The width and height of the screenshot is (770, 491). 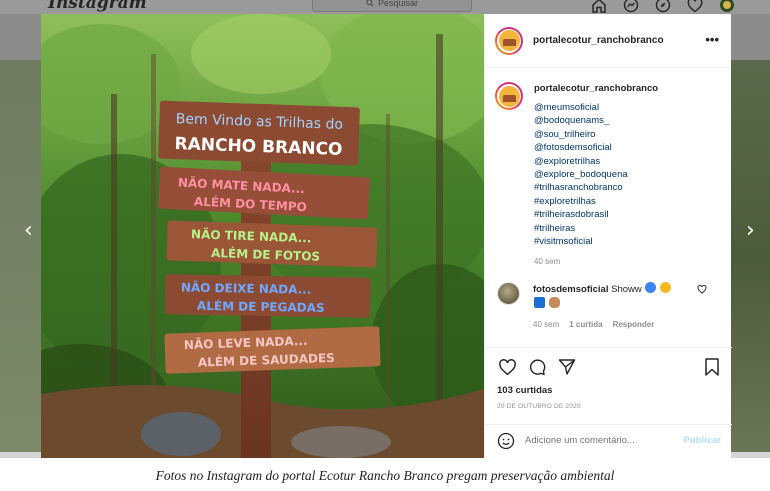 What do you see at coordinates (628, 201) in the screenshot?
I see `caption-tag: #exploretrilhas` at bounding box center [628, 201].